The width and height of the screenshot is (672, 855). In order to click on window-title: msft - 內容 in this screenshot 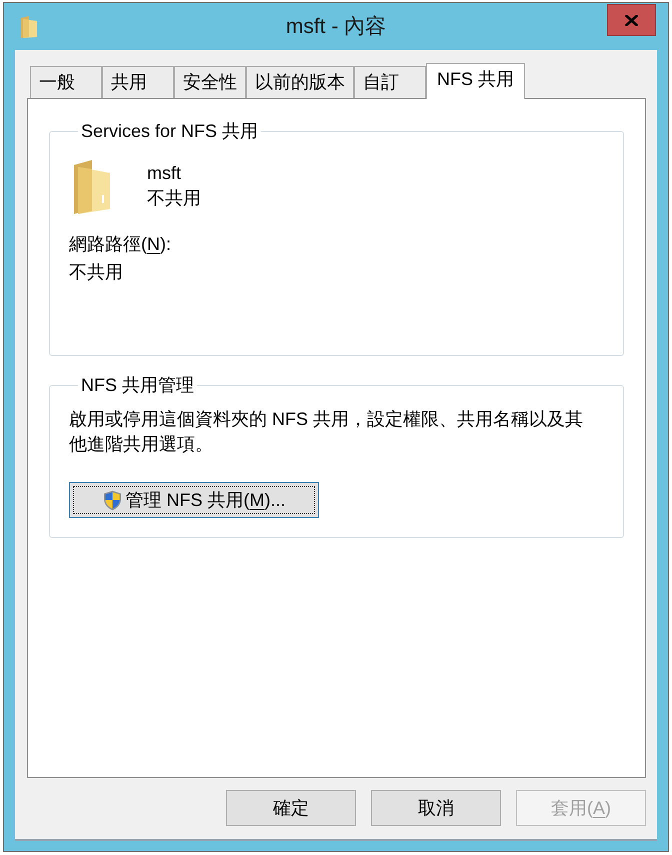, I will do `click(336, 27)`.